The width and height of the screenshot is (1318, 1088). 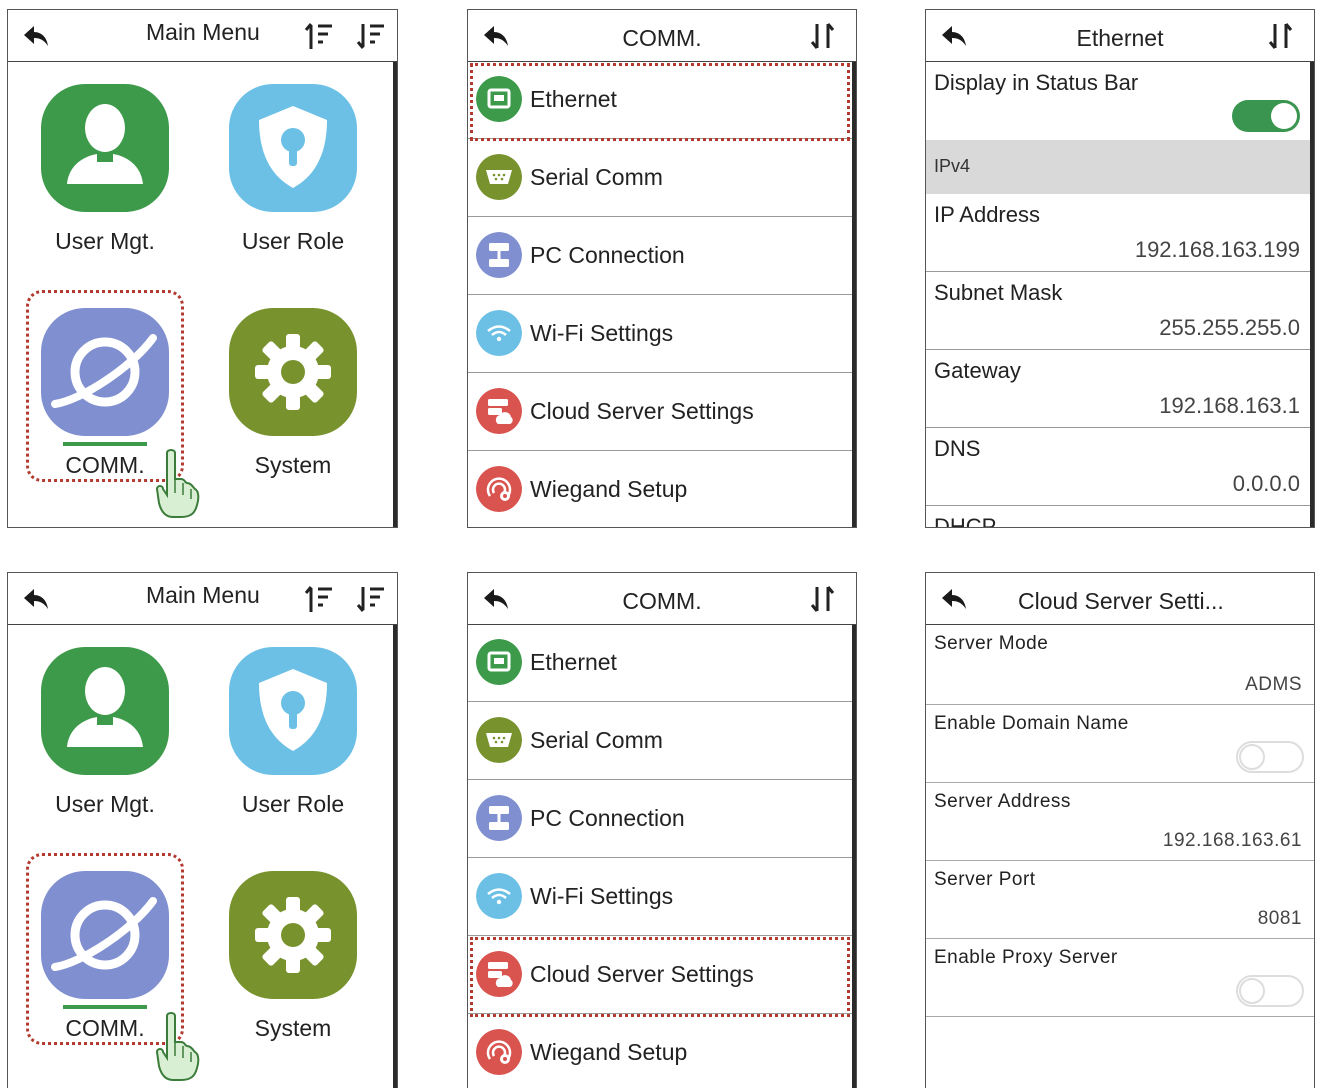 I want to click on row-label: Display in Status Bar, so click(x=1036, y=82).